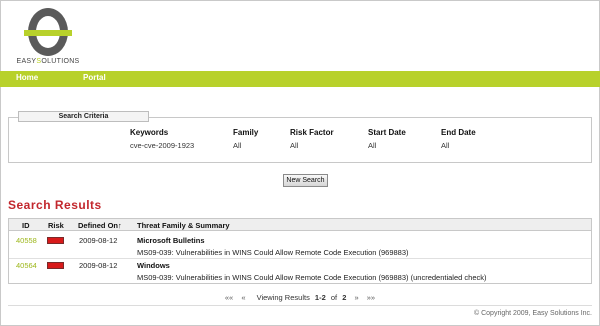 The image size is (600, 326). I want to click on search-criteria-legend: Search Criteria, so click(83, 116).